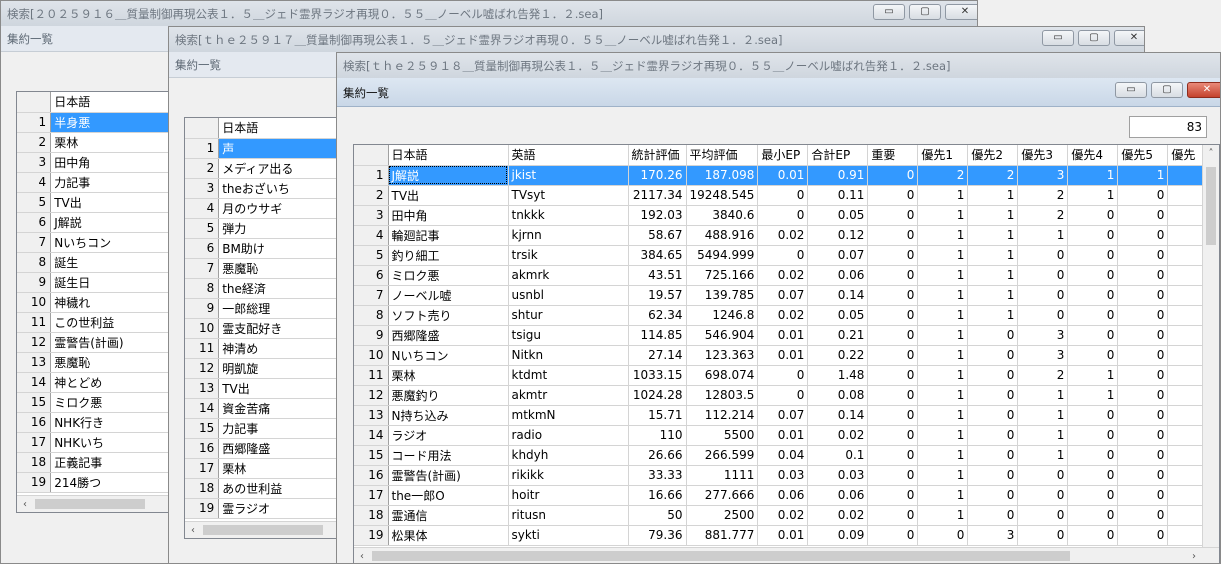 The image size is (1221, 564). What do you see at coordinates (657, 455) in the screenshot?
I see `cell-stat-score: 26.66` at bounding box center [657, 455].